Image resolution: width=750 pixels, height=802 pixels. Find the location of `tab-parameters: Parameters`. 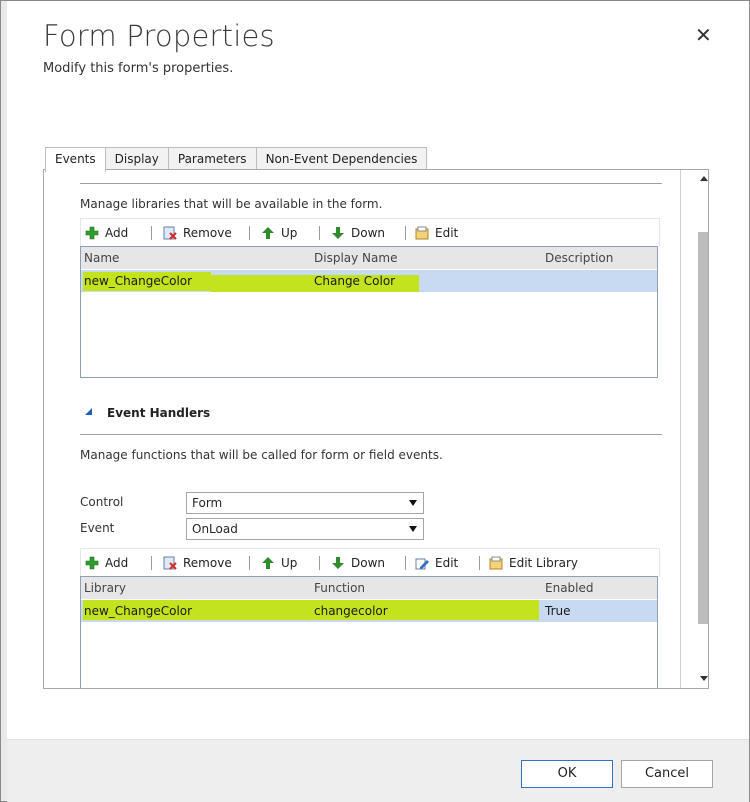

tab-parameters: Parameters is located at coordinates (212, 158).